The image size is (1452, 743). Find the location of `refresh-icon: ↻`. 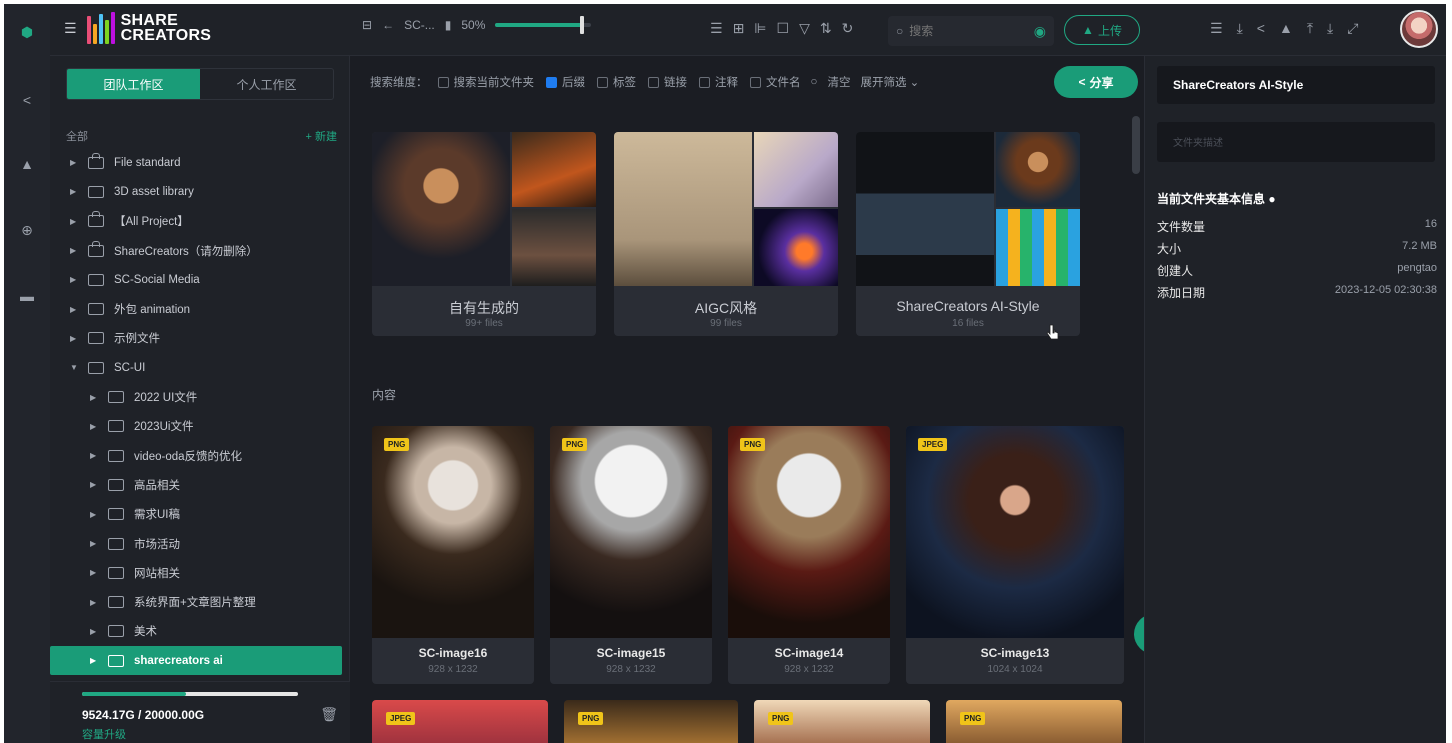

refresh-icon: ↻ is located at coordinates (848, 28).